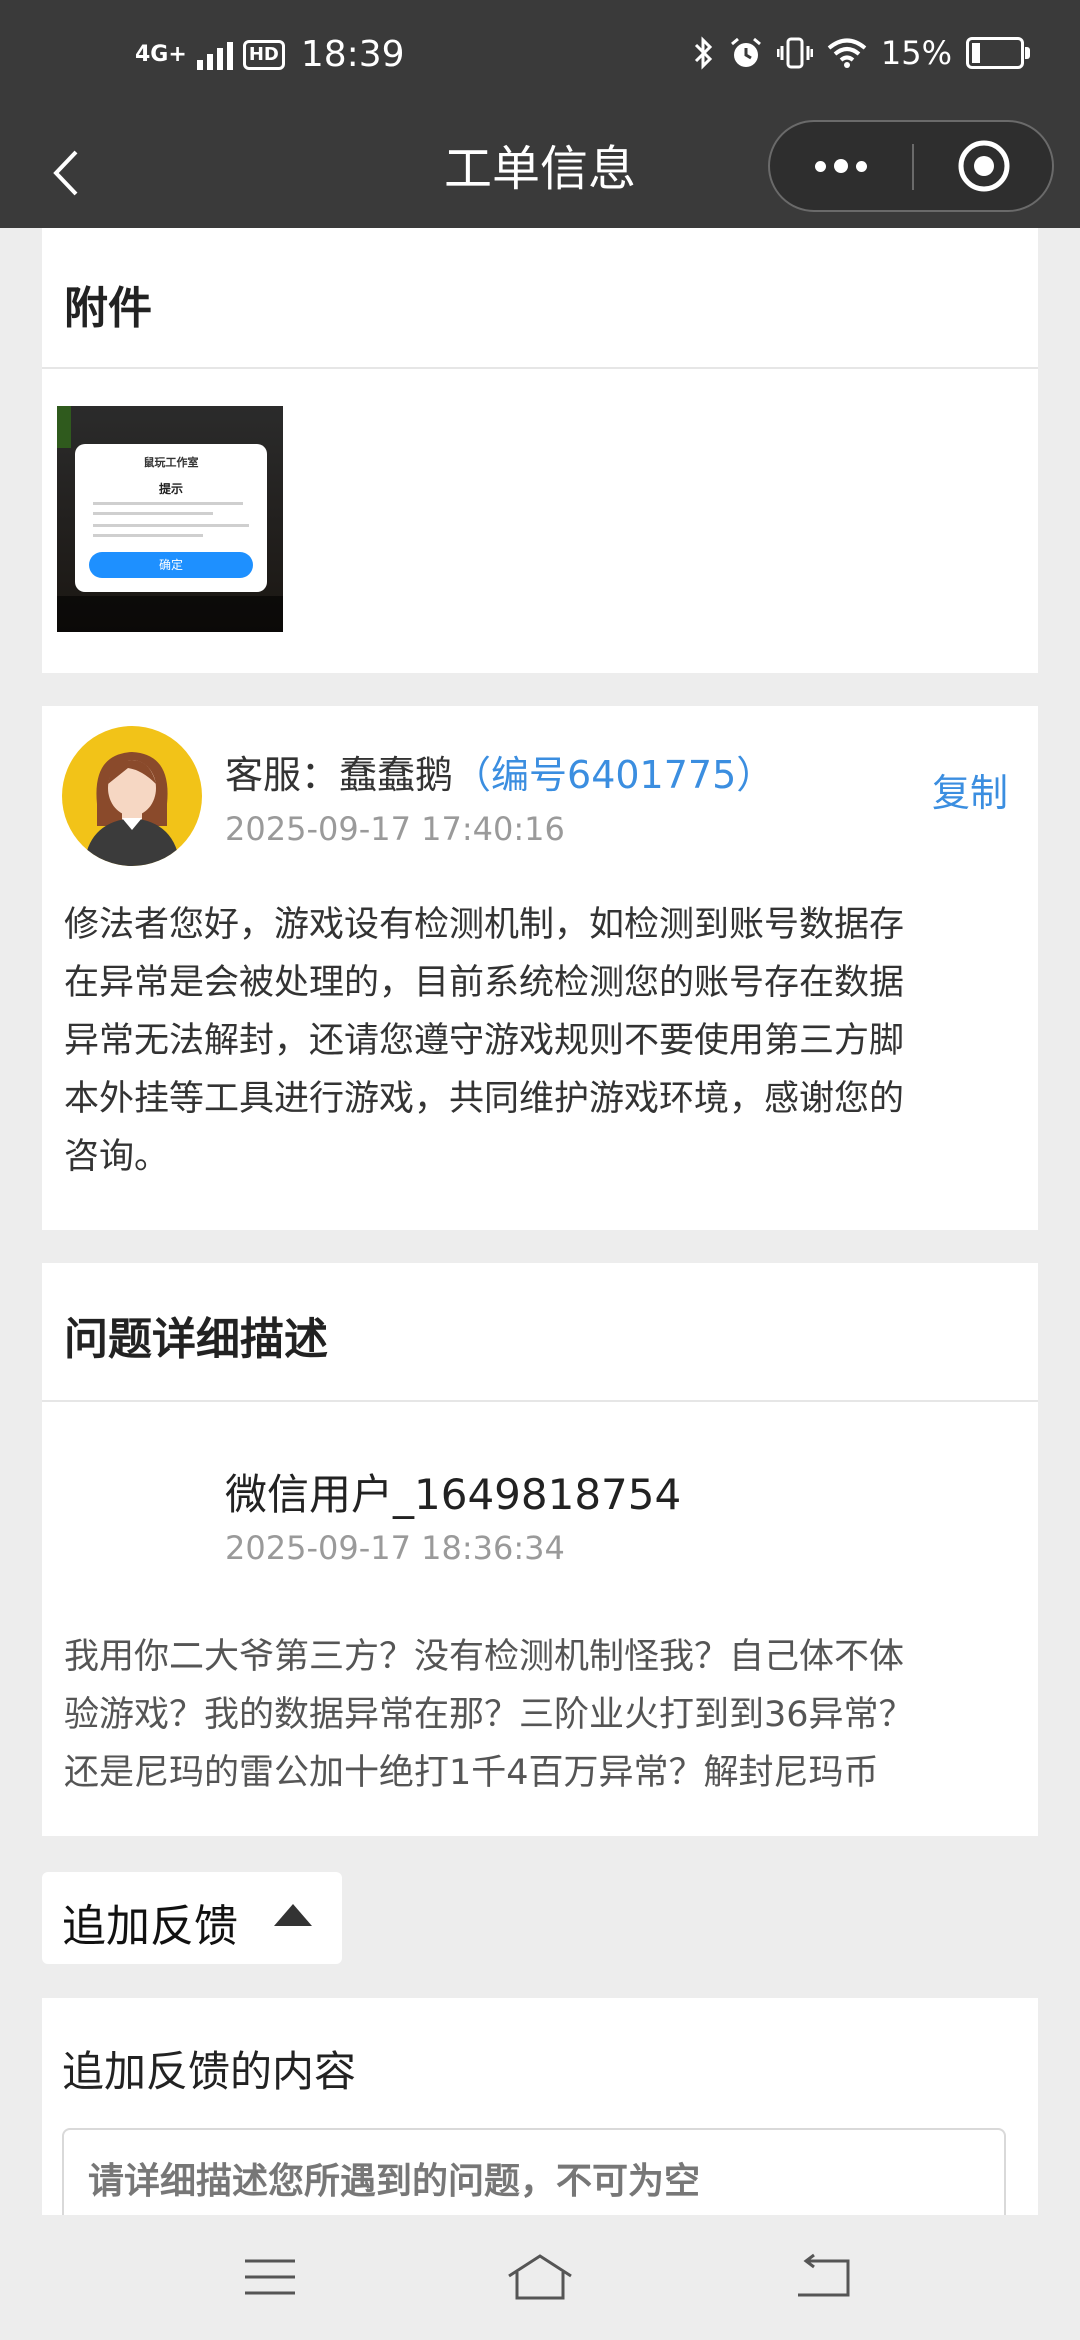  I want to click on close-mini-program-button, so click(984, 166).